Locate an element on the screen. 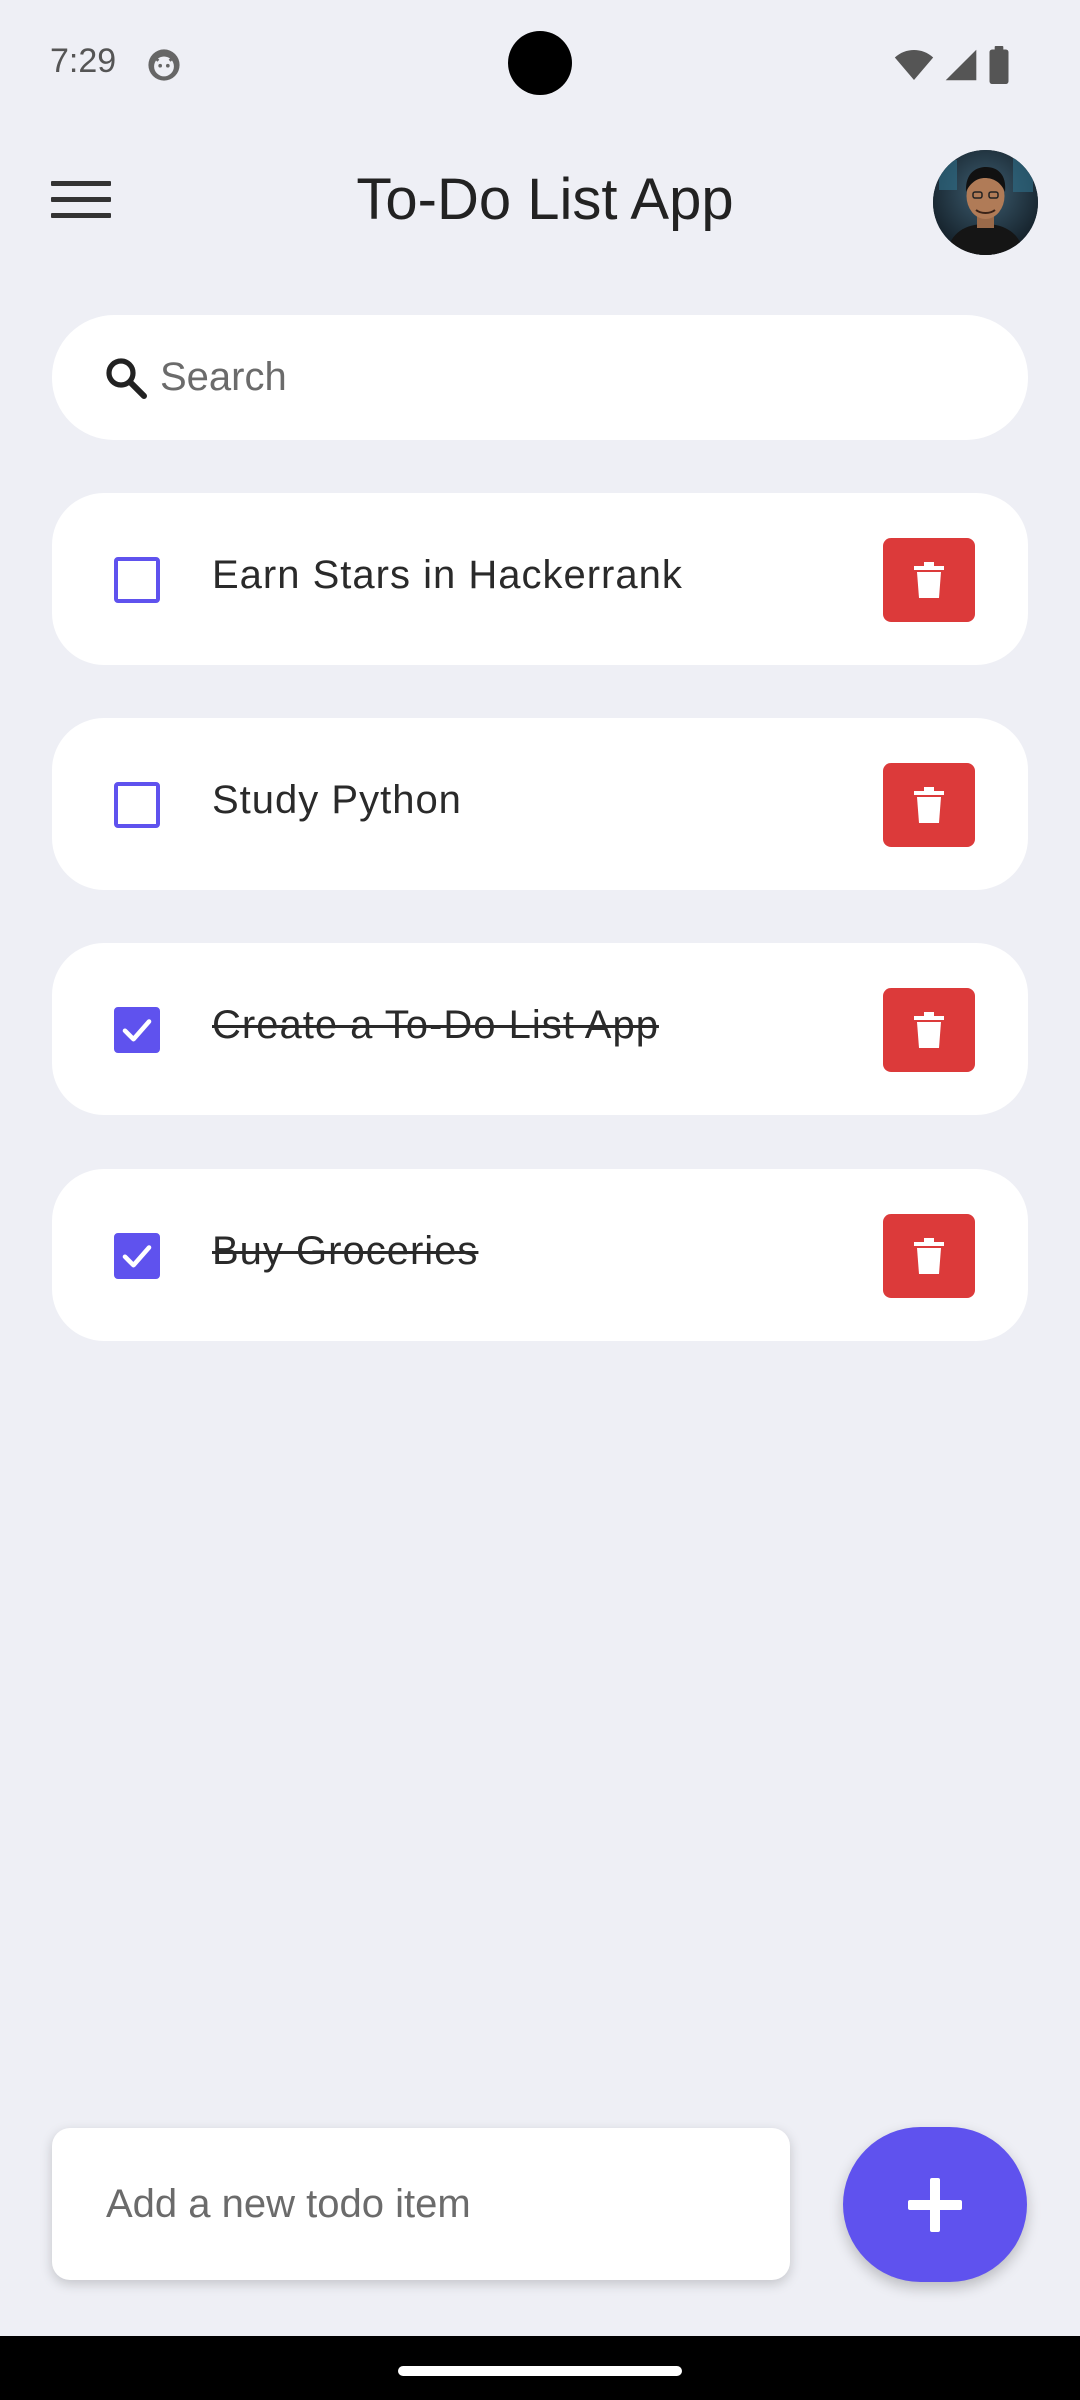  todo-item: Earn Stars in Hackerrank is located at coordinates (540, 579).